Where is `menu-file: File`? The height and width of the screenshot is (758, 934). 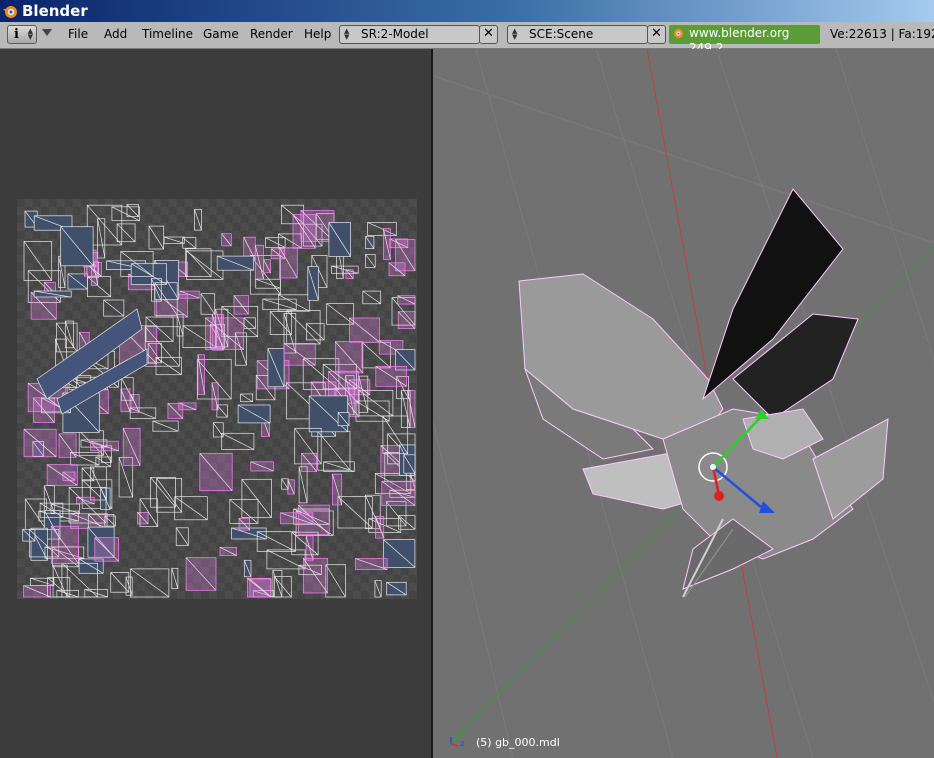 menu-file: File is located at coordinates (78, 36).